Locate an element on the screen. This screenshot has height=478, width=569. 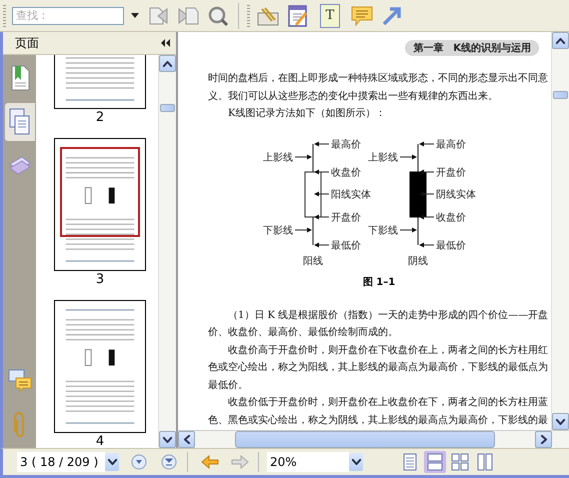
next-page-button is located at coordinates (139, 462).